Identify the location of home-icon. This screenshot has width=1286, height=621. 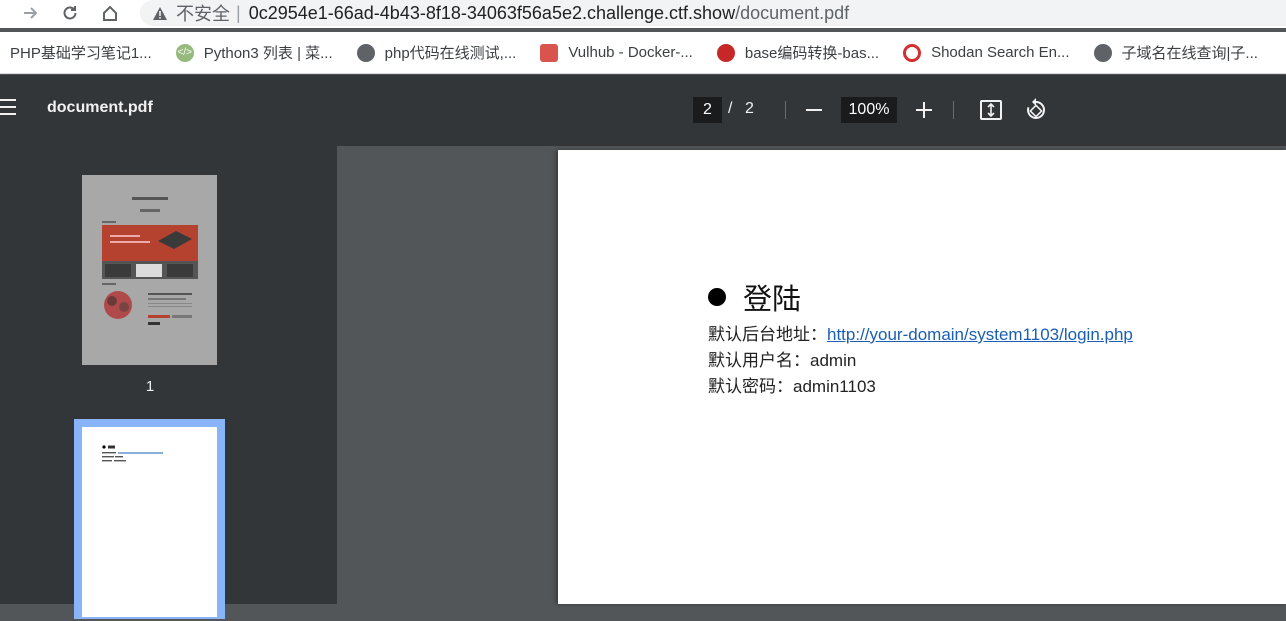
(110, 13).